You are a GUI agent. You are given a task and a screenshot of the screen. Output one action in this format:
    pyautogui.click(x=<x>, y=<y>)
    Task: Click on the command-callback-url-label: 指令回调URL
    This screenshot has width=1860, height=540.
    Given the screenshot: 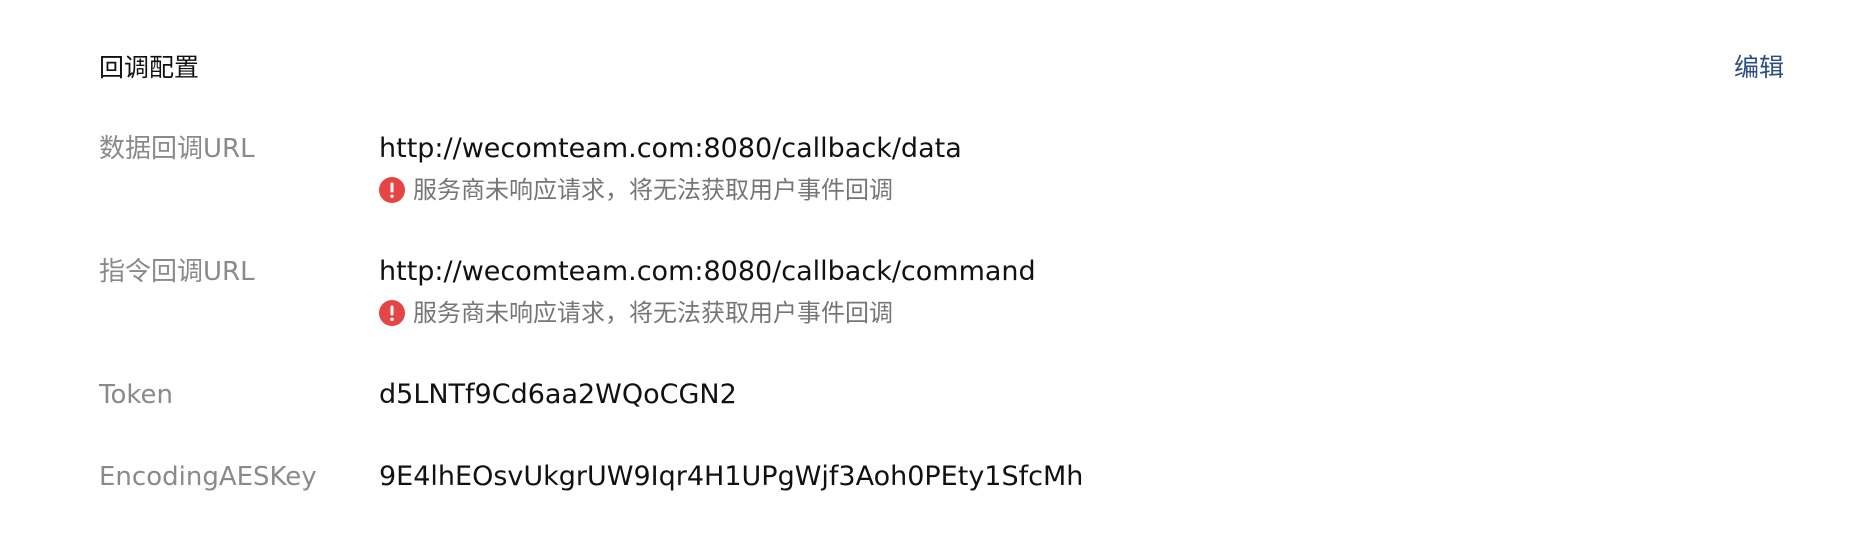 What is the action you would take?
    pyautogui.click(x=177, y=272)
    